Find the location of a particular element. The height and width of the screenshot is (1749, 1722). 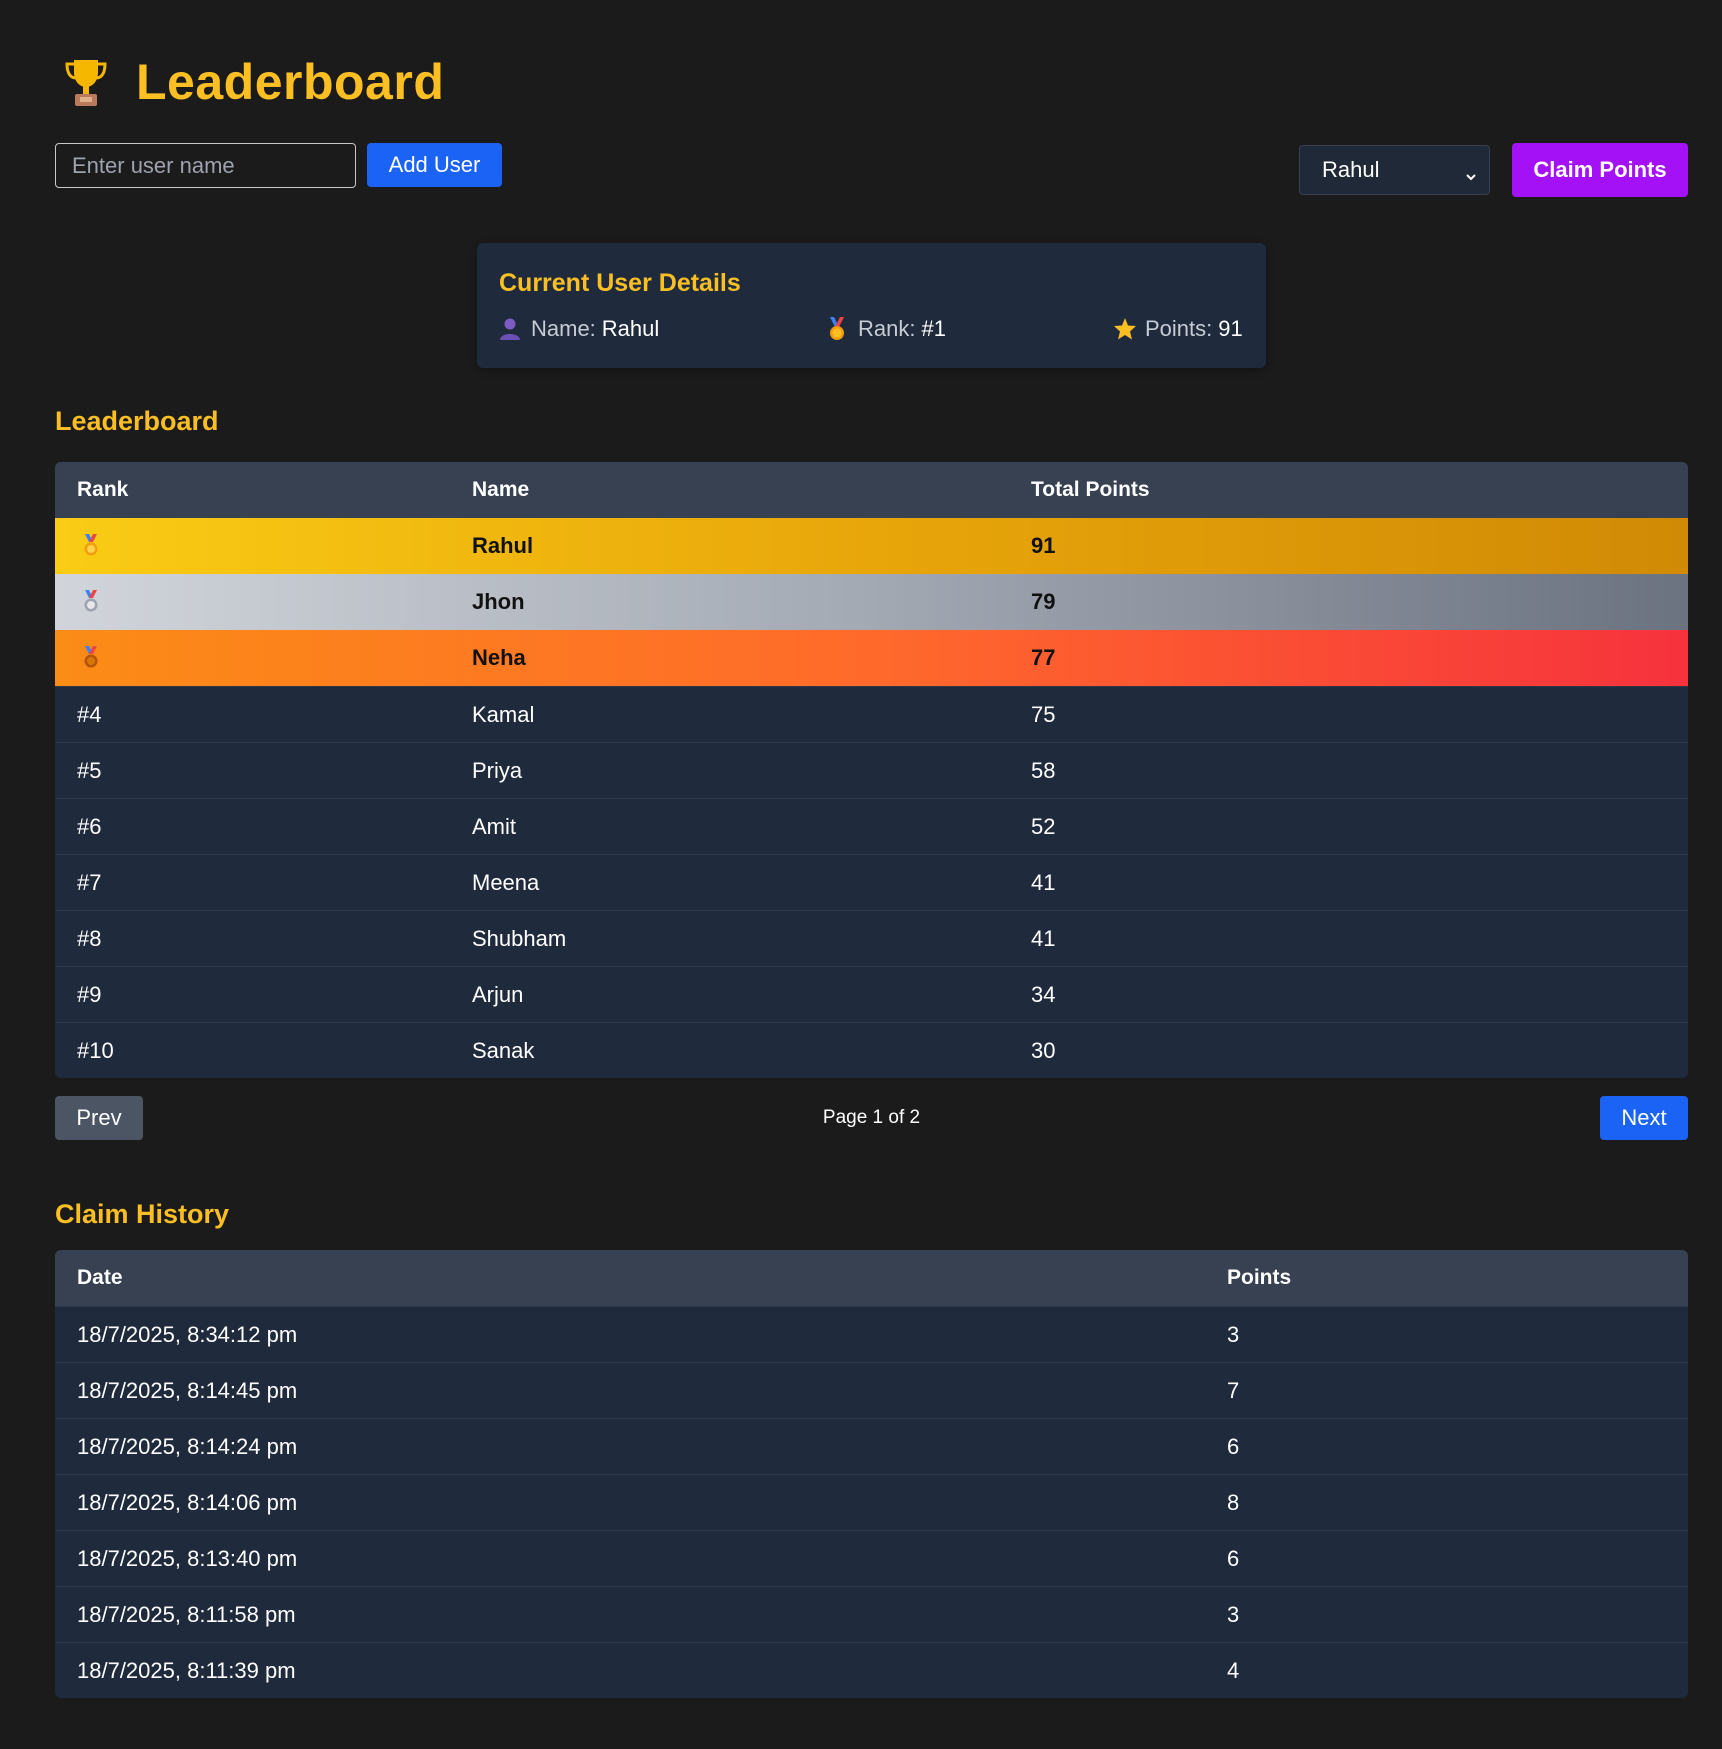

bronze-medal-icon is located at coordinates (91, 658).